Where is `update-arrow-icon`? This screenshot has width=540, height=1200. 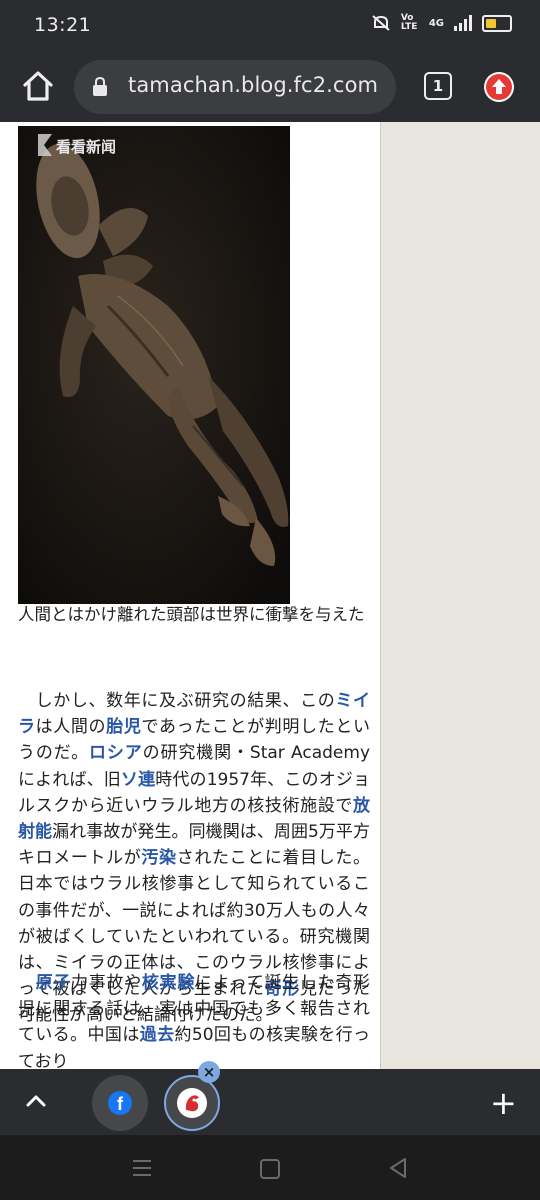 update-arrow-icon is located at coordinates (499, 87).